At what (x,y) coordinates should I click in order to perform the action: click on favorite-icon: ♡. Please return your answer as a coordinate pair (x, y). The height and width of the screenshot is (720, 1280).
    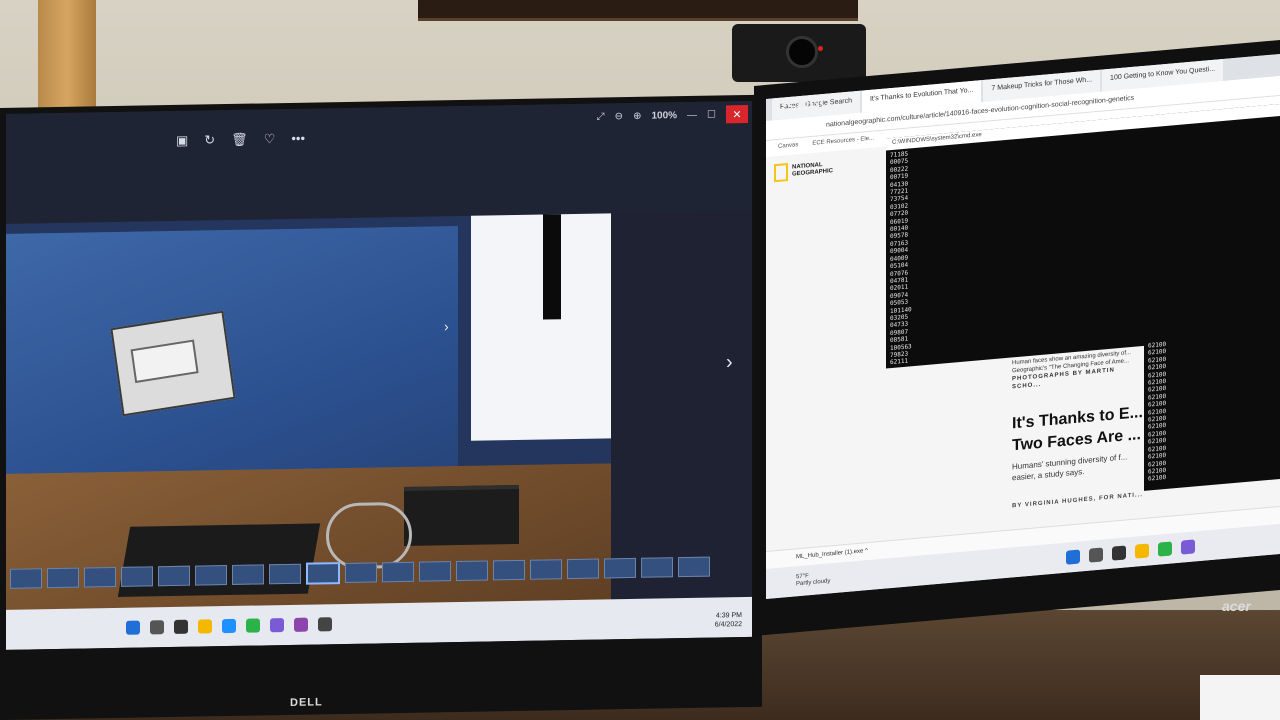
    Looking at the image, I should click on (270, 139).